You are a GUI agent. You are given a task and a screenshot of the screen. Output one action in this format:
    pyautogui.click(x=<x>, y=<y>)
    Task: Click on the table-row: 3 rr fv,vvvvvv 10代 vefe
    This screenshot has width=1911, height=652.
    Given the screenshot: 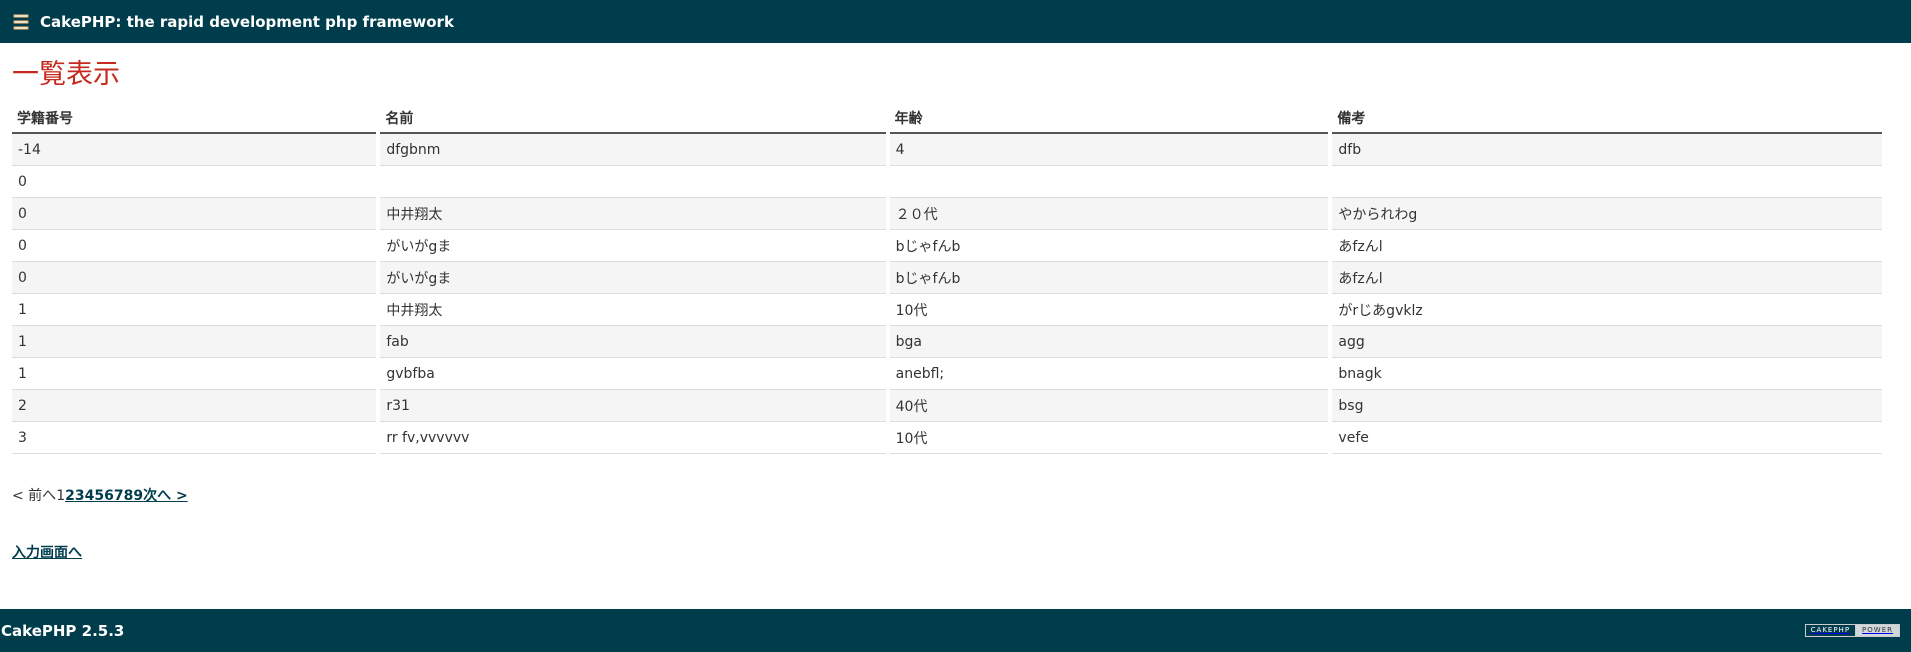 What is the action you would take?
    pyautogui.click(x=947, y=438)
    